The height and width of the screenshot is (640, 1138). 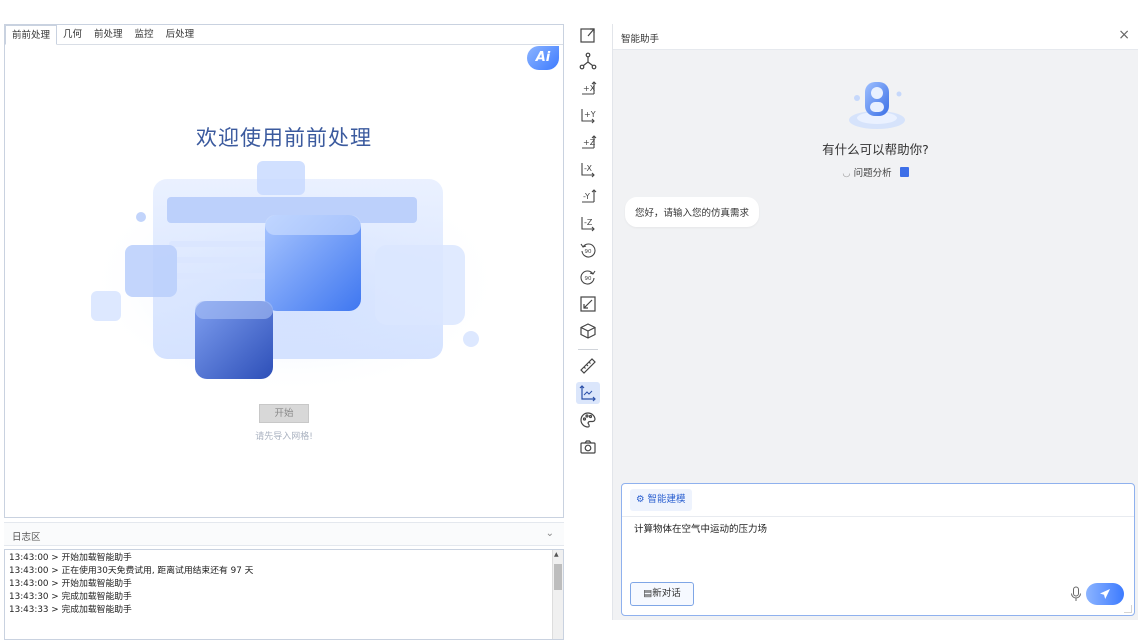 What do you see at coordinates (648, 593) in the screenshot?
I see `chat-icon: ▤` at bounding box center [648, 593].